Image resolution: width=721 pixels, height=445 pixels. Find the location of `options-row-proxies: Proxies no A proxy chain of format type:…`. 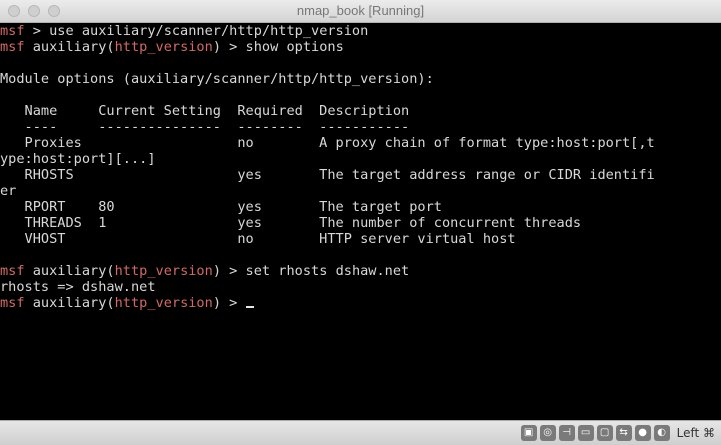

options-row-proxies: Proxies no A proxy chain of format type:… is located at coordinates (327, 143).